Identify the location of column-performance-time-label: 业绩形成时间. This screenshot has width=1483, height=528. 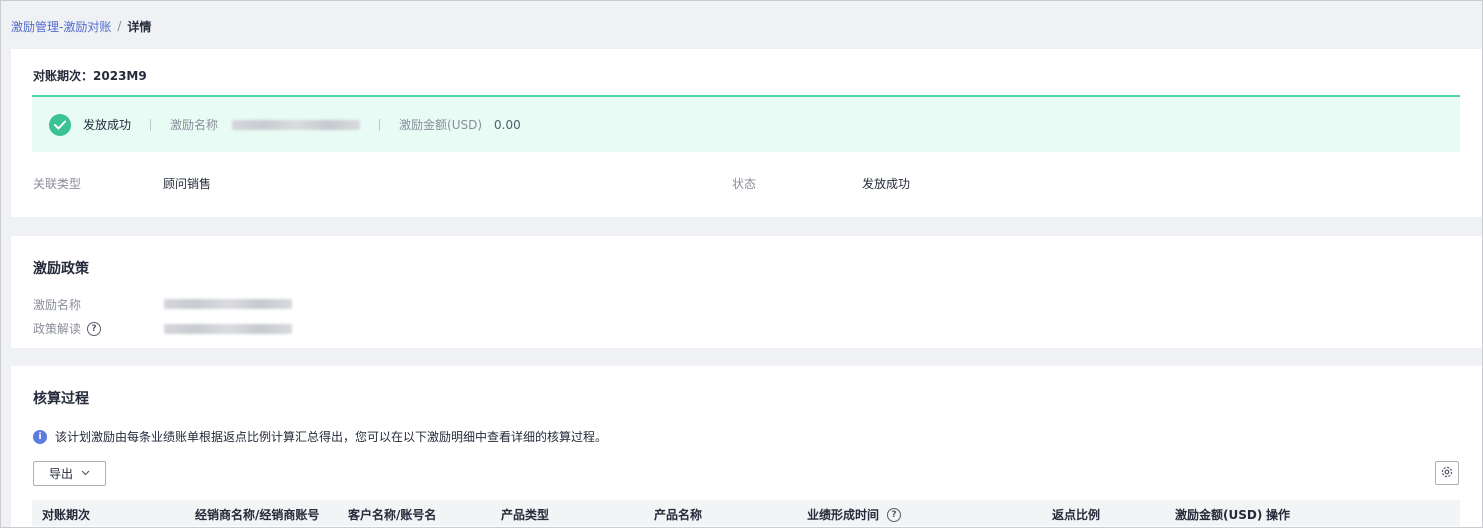
(843, 515).